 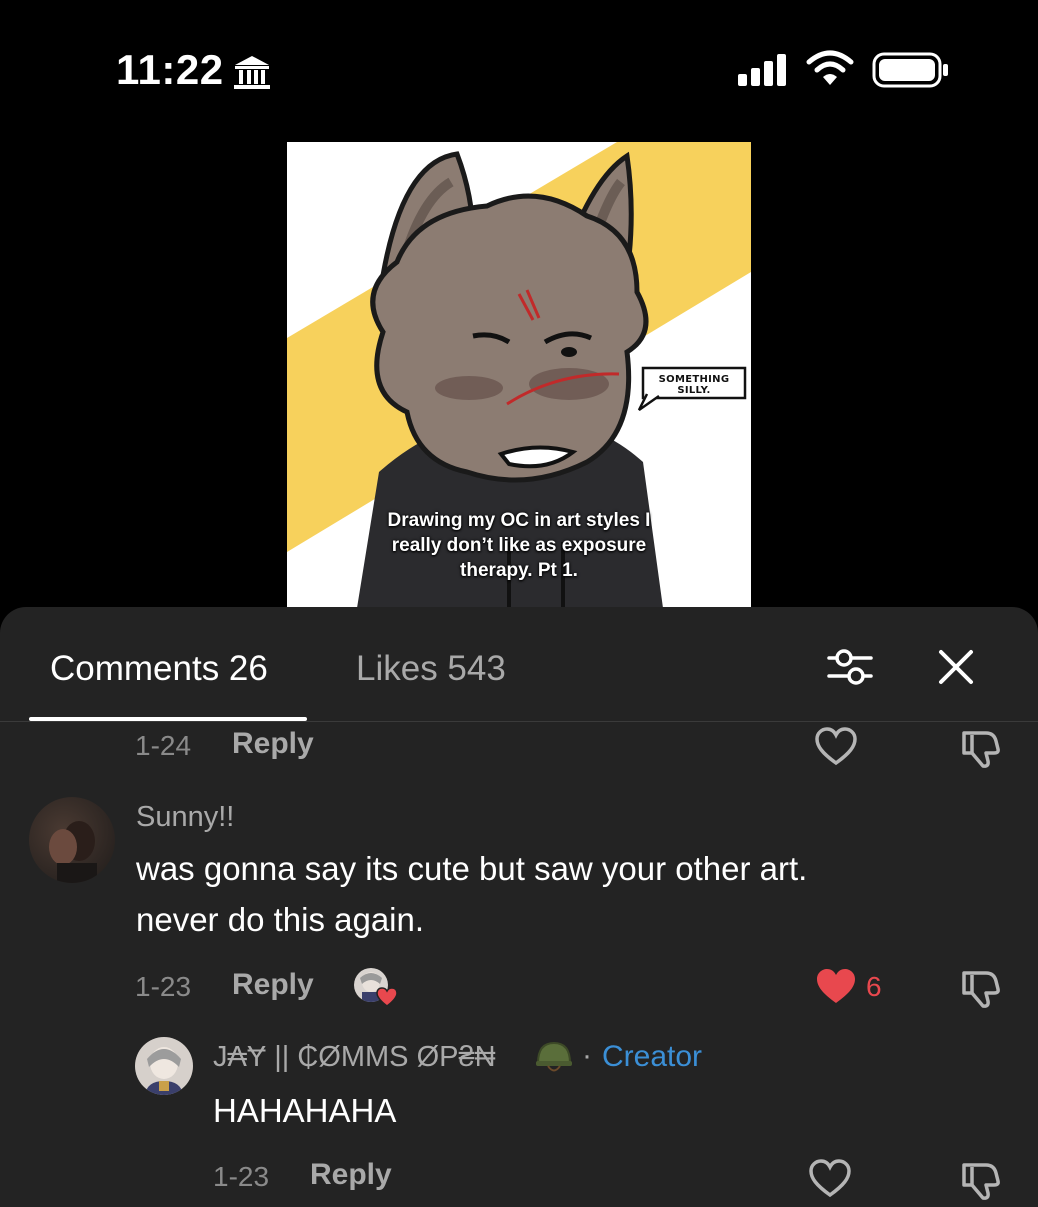 What do you see at coordinates (305, 1110) in the screenshot?
I see `reply-text: HAHAHAHA` at bounding box center [305, 1110].